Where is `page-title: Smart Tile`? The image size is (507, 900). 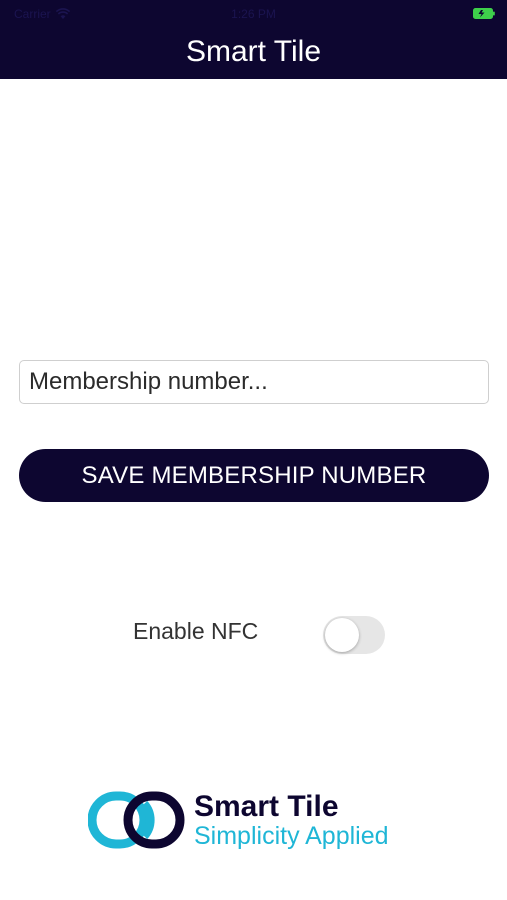 page-title: Smart Tile is located at coordinates (253, 51).